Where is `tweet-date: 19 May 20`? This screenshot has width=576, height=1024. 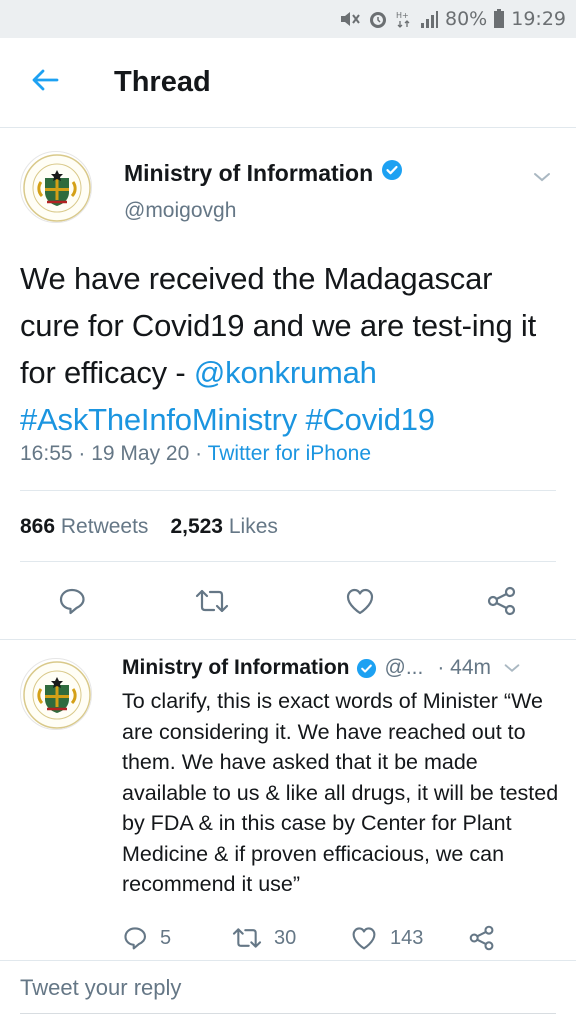
tweet-date: 19 May 20 is located at coordinates (140, 453).